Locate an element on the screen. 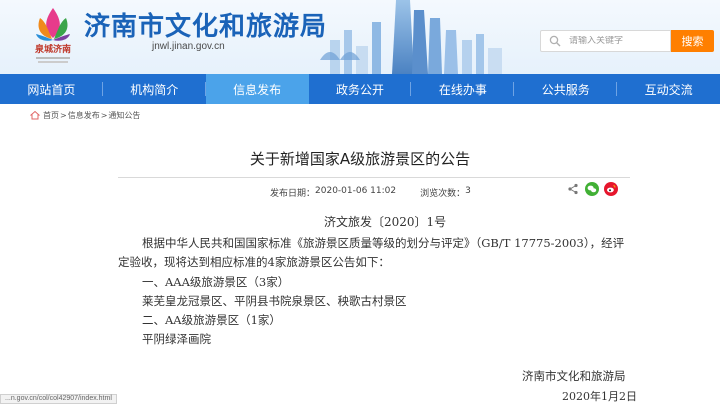 This screenshot has height=404, width=720. nav-item-public-service: 公共服务 is located at coordinates (566, 89).